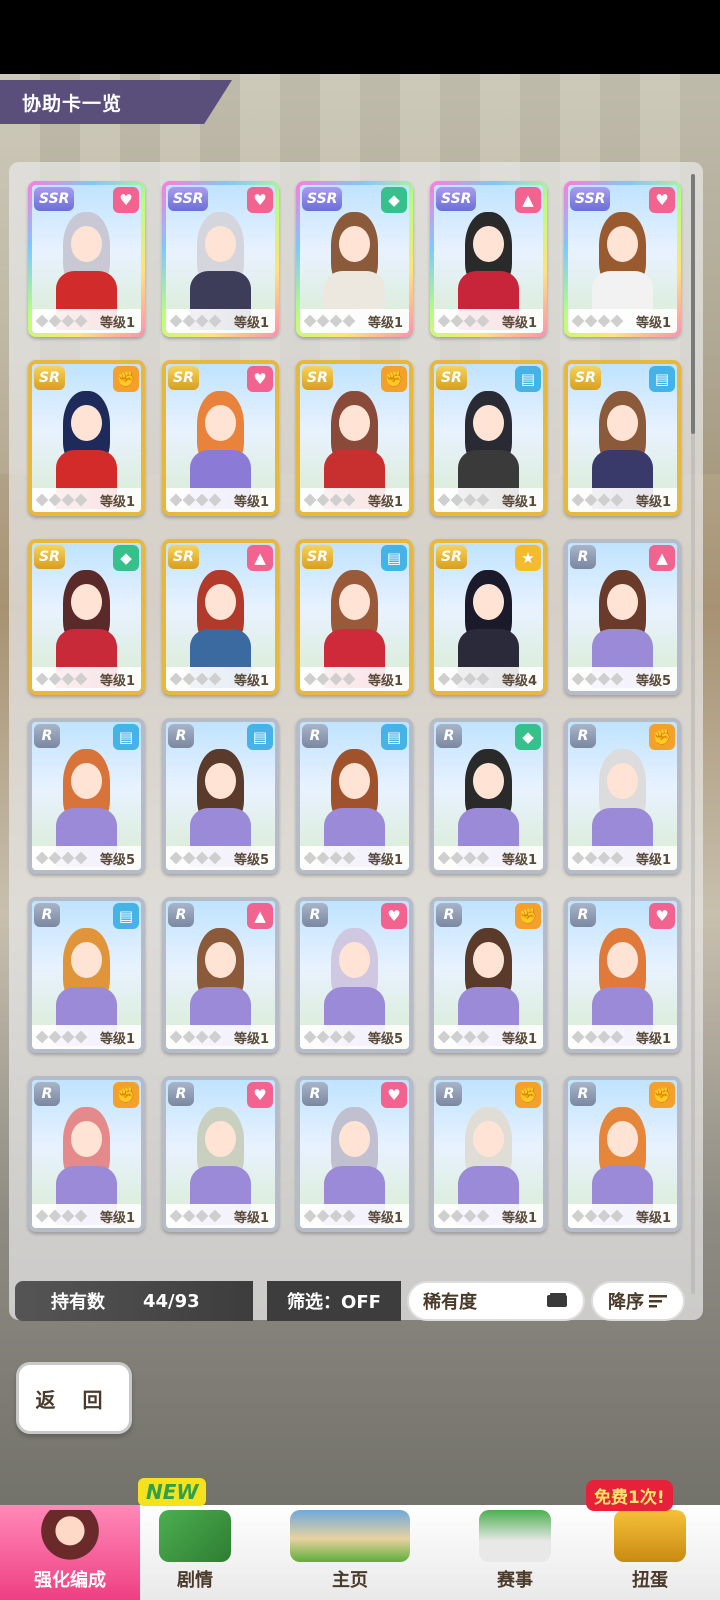  Describe the element at coordinates (622, 617) in the screenshot. I see `support-card: R ▲ 等级5` at that location.